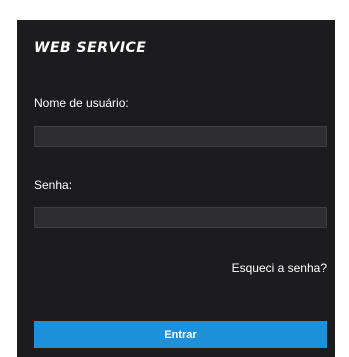 The height and width of the screenshot is (357, 349). Describe the element at coordinates (90, 48) in the screenshot. I see `brand-title: WEB SERVICE` at that location.